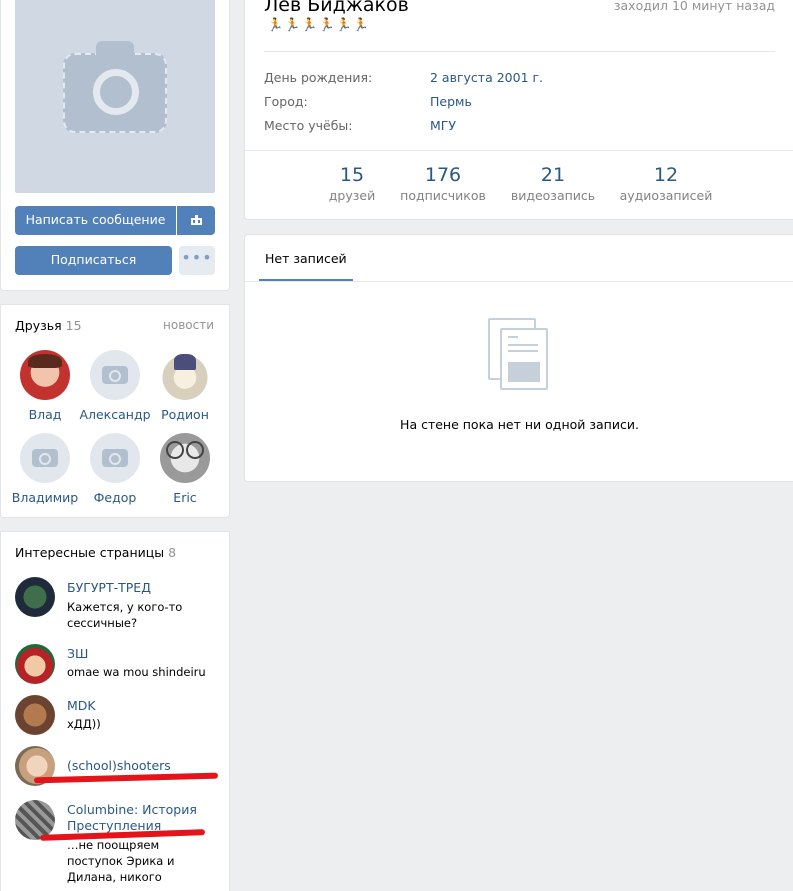 This screenshot has width=793, height=891. I want to click on profile-photo-placeholder, so click(115, 96).